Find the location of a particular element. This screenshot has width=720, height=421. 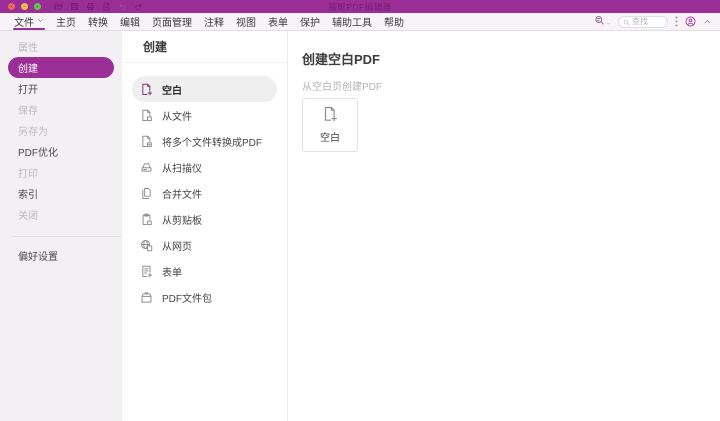

chevron-up-icon is located at coordinates (707, 21).